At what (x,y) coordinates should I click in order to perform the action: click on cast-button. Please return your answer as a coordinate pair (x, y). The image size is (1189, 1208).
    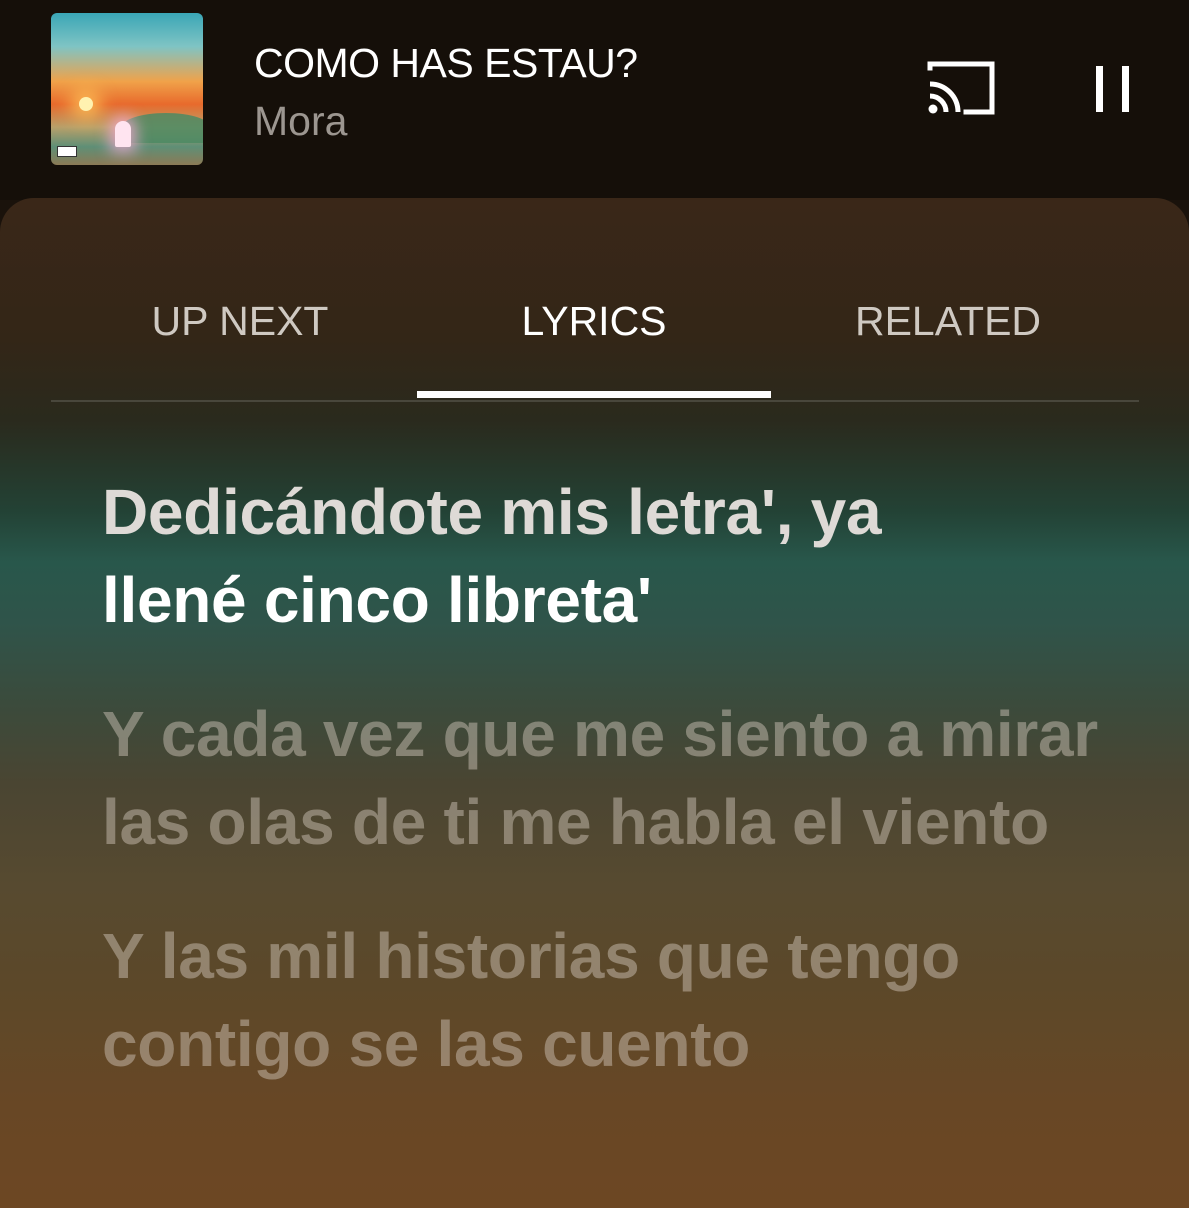
    Looking at the image, I should click on (960, 89).